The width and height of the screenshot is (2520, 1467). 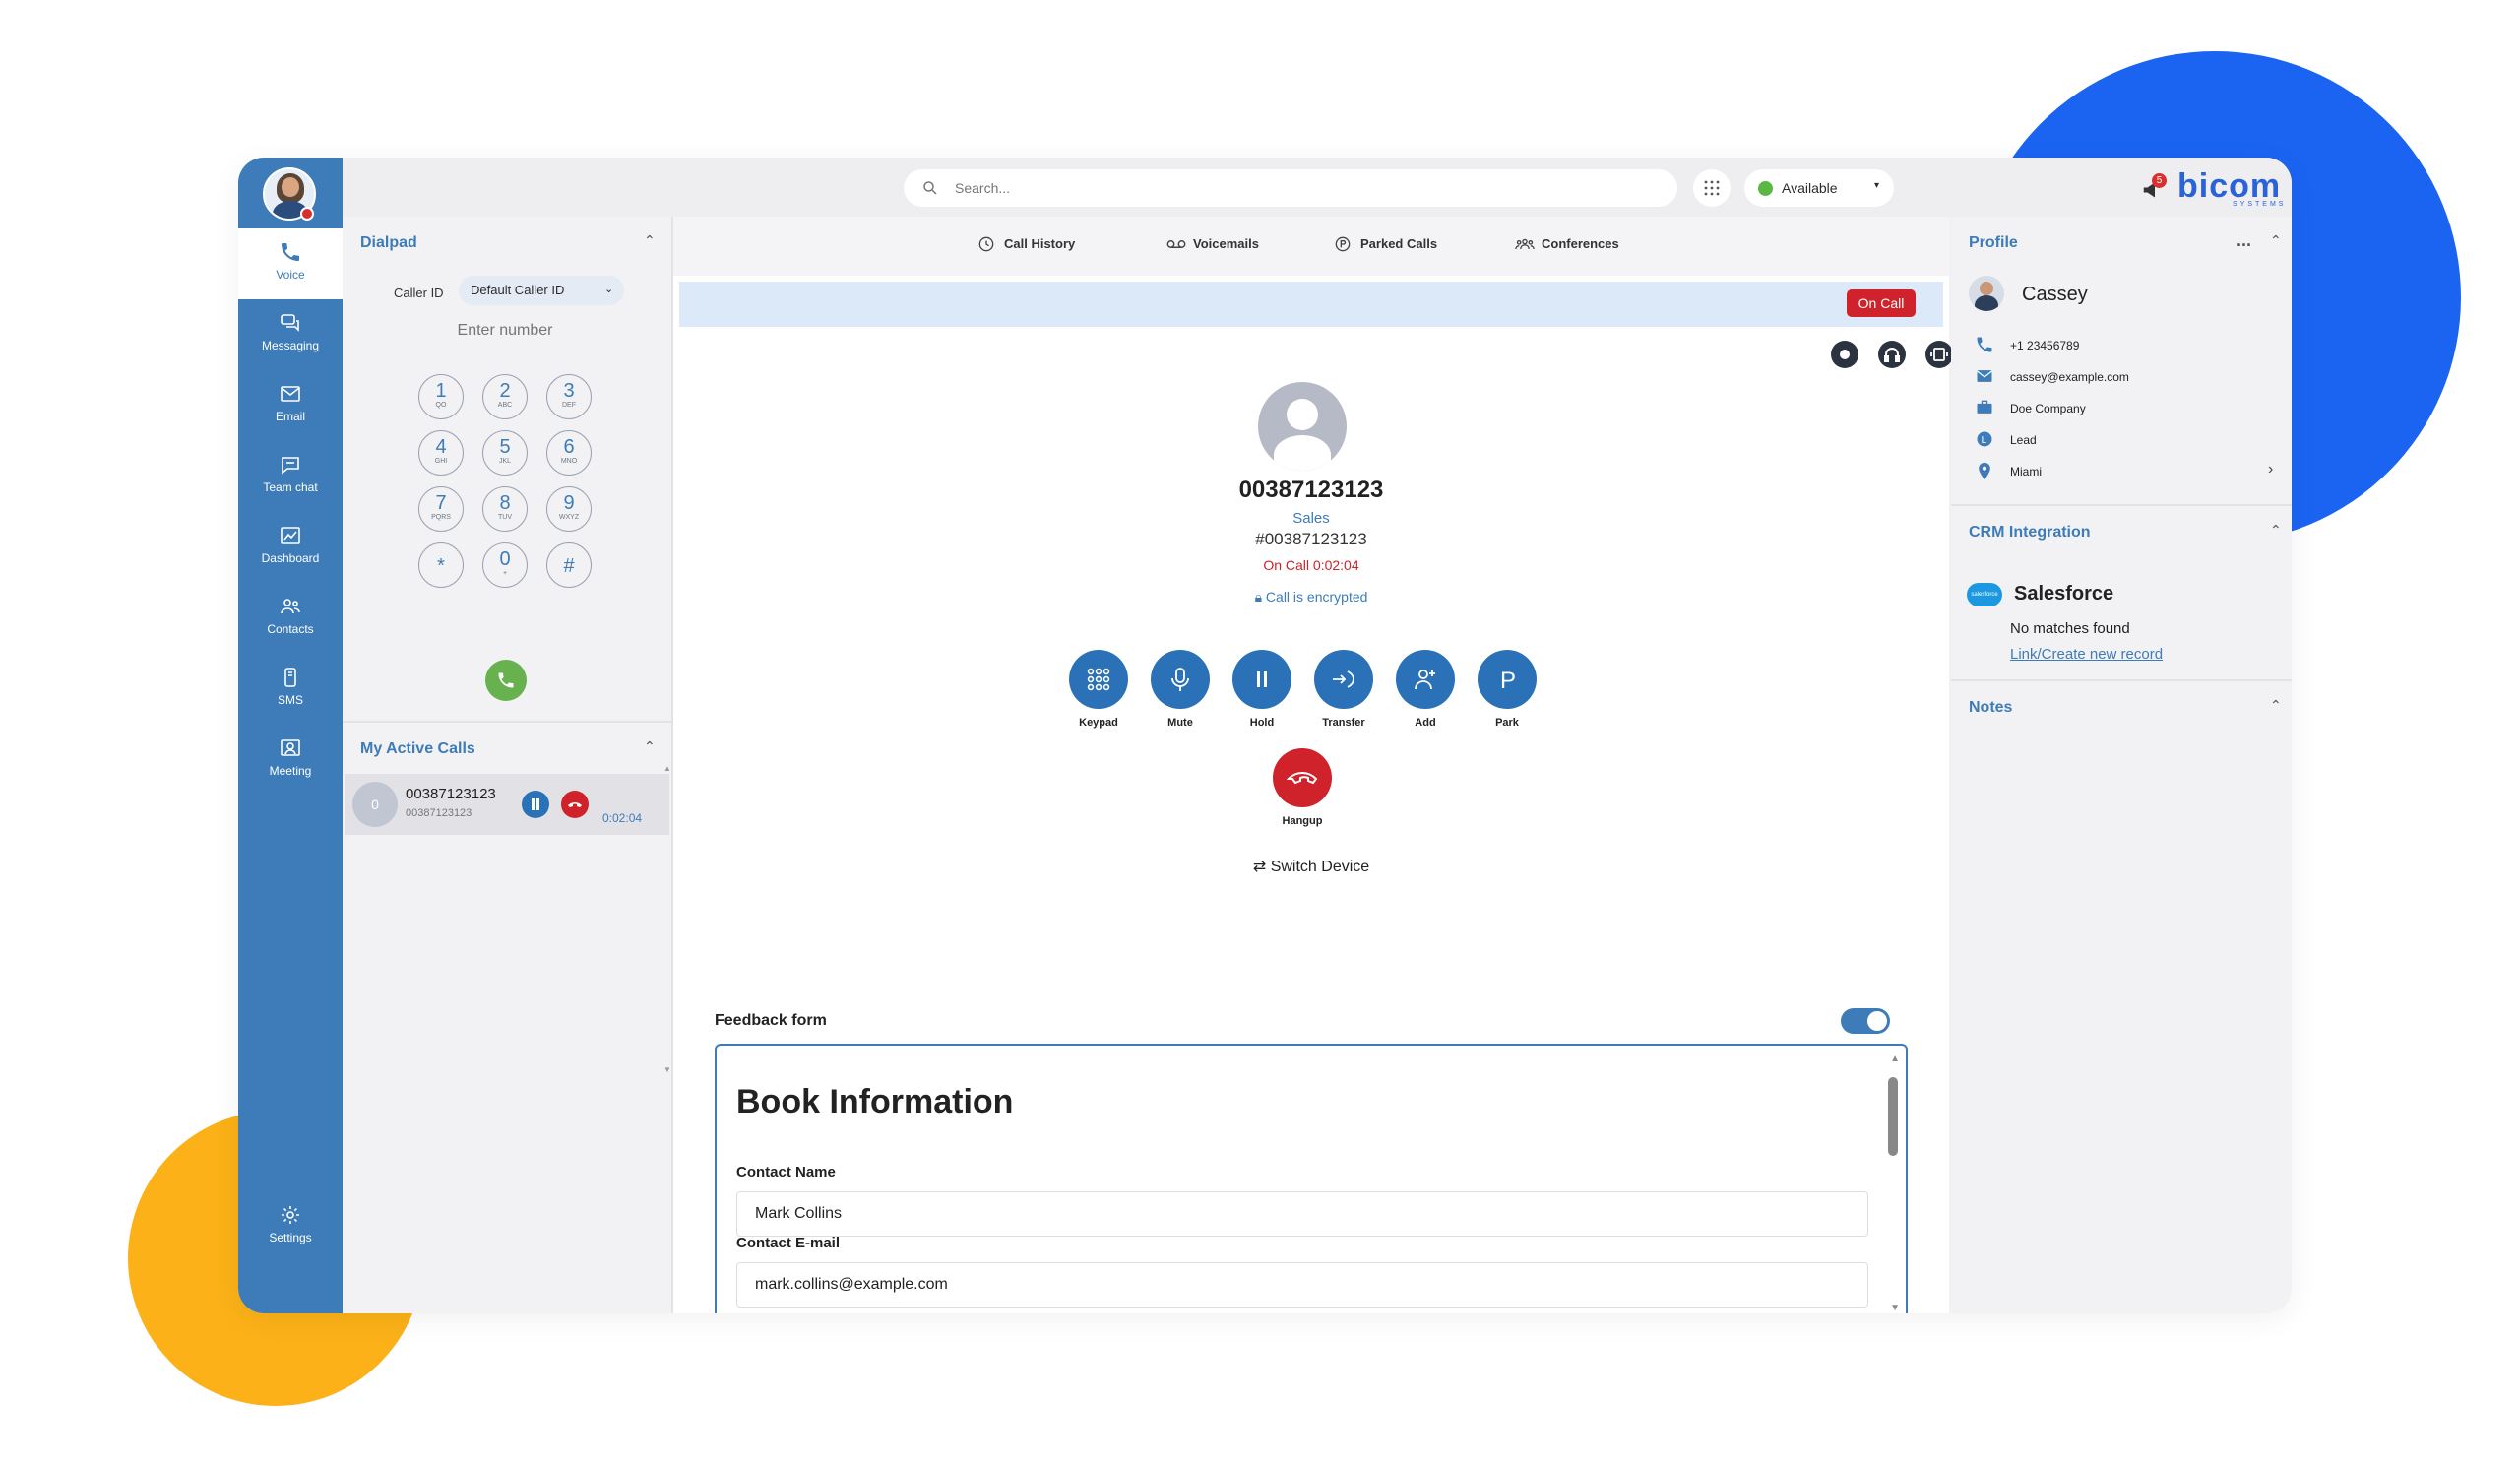 What do you see at coordinates (1425, 723) in the screenshot?
I see `add-label: Add` at bounding box center [1425, 723].